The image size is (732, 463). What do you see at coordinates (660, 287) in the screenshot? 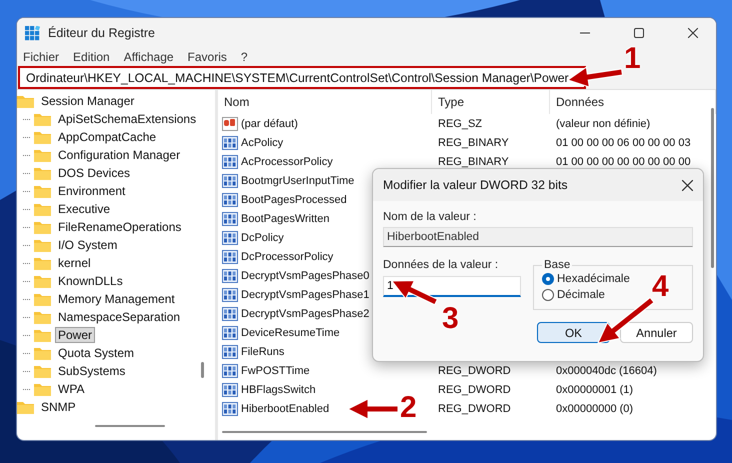
I see `step-number: 4` at bounding box center [660, 287].